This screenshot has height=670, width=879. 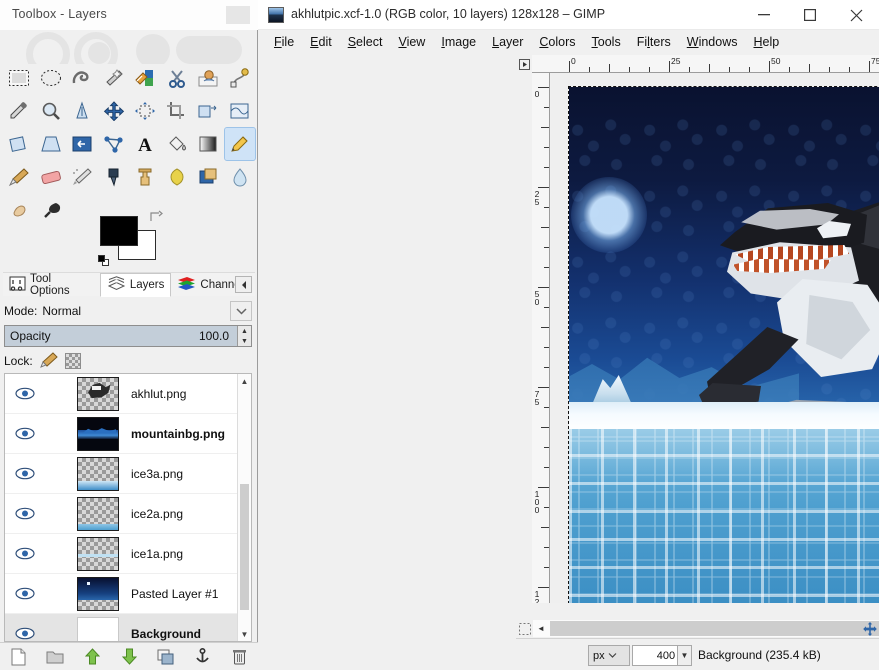 I want to click on raise-layer-button, so click(x=92, y=656).